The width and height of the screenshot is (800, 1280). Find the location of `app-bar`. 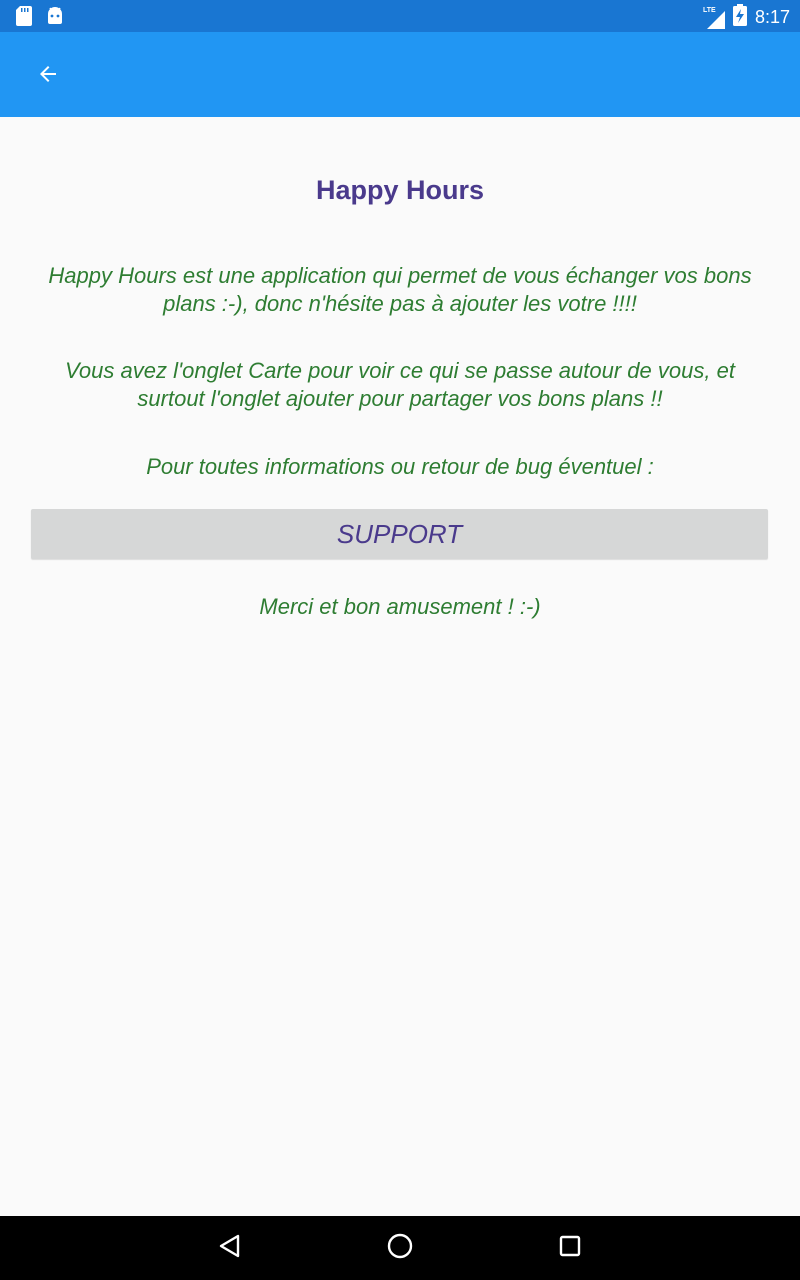

app-bar is located at coordinates (400, 74).